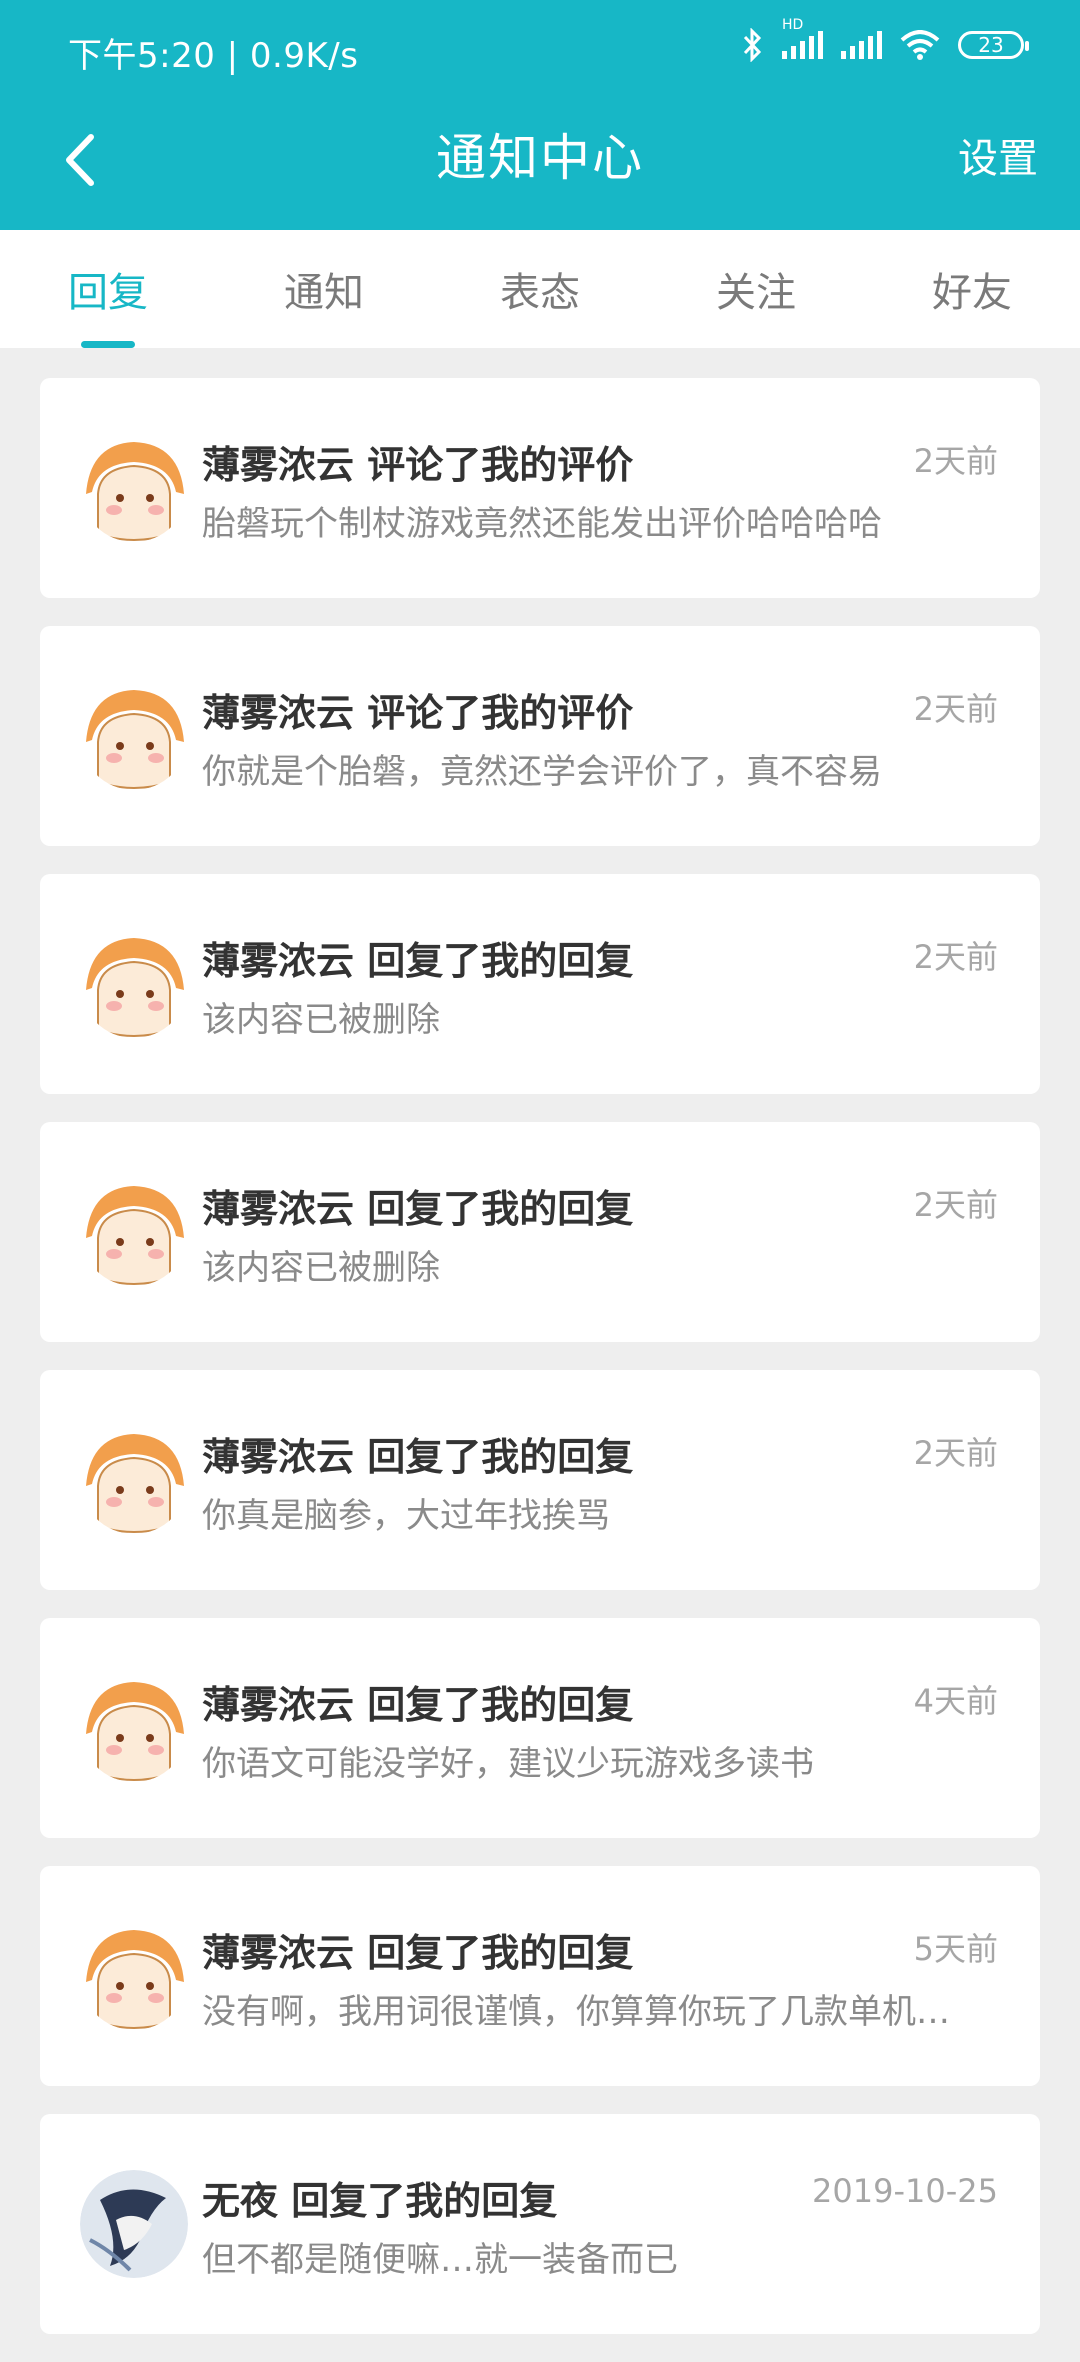 The height and width of the screenshot is (2362, 1080). Describe the element at coordinates (542, 524) in the screenshot. I see `notification-content: 胎磐玩个制杖游戏竟然还能发出评价哈哈哈哈` at that location.